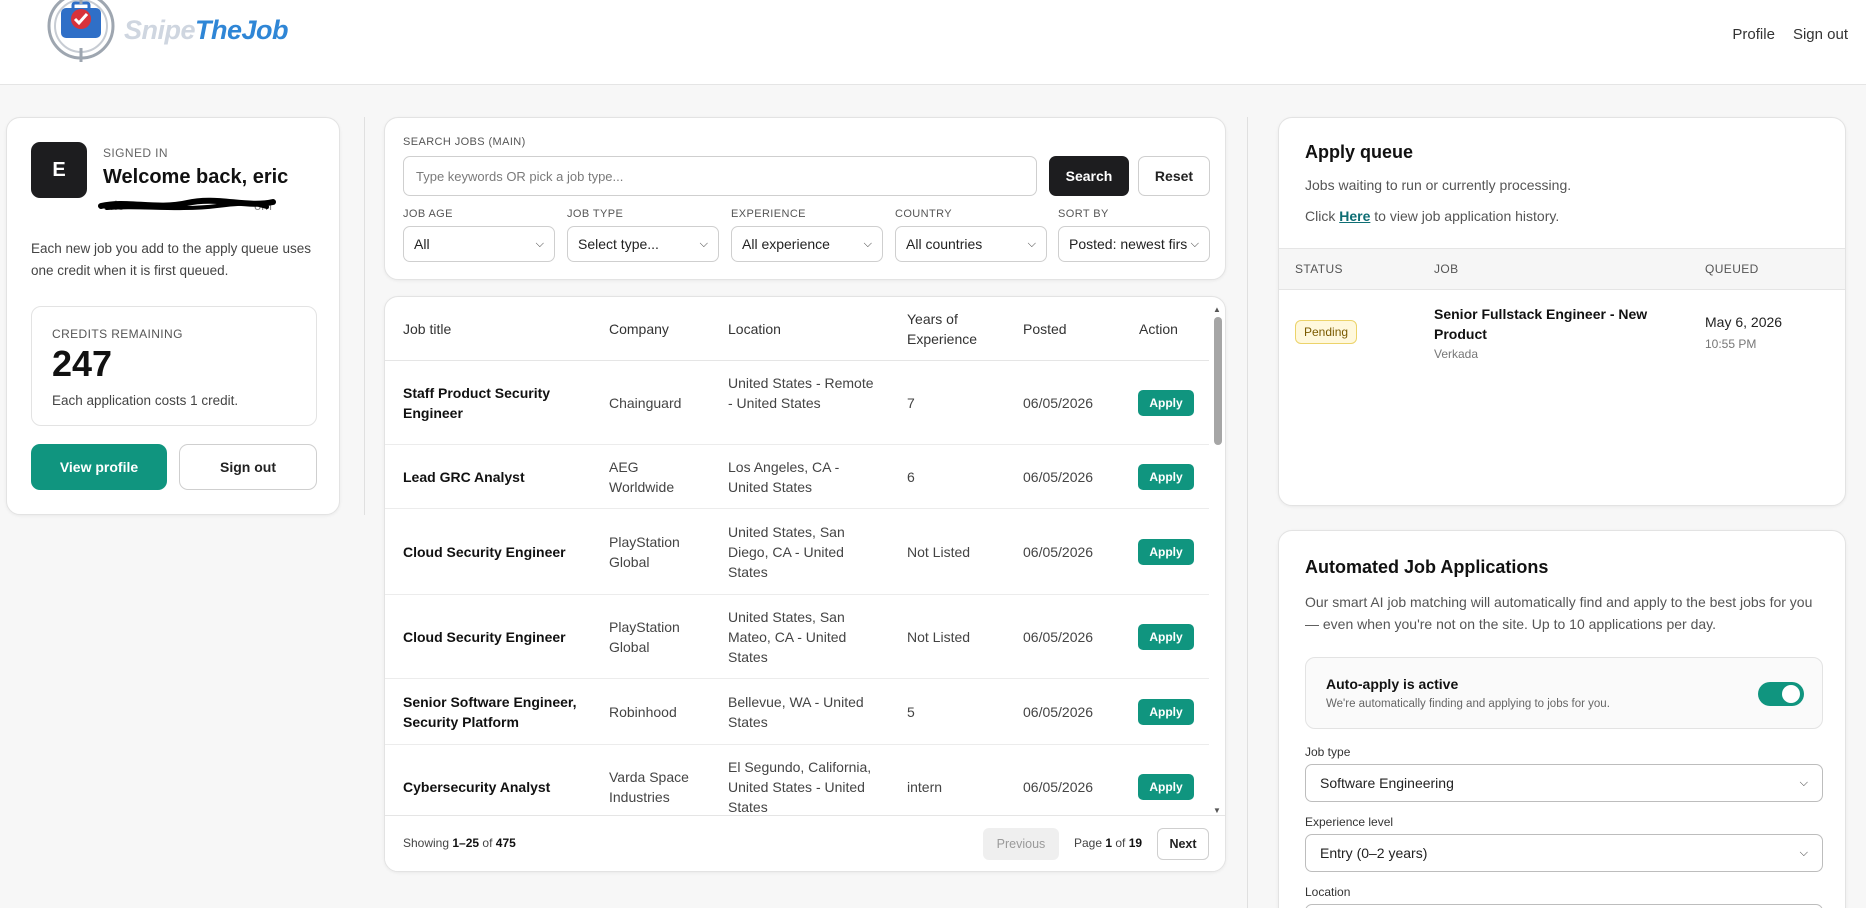 This screenshot has height=908, width=1866. Describe the element at coordinates (459, 843) in the screenshot. I see `showing-count: Showing 1–25 of 475` at that location.